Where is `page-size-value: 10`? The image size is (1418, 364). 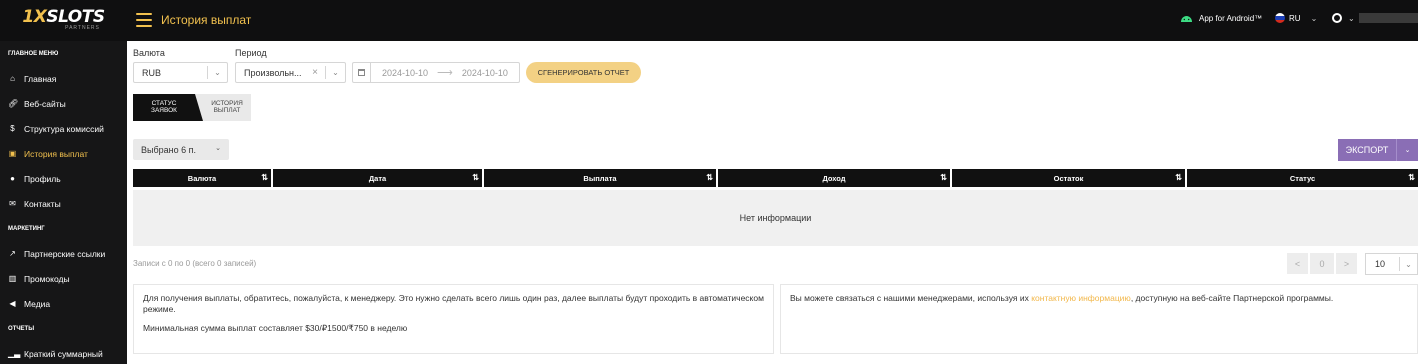
page-size-value: 10 is located at coordinates (1380, 264).